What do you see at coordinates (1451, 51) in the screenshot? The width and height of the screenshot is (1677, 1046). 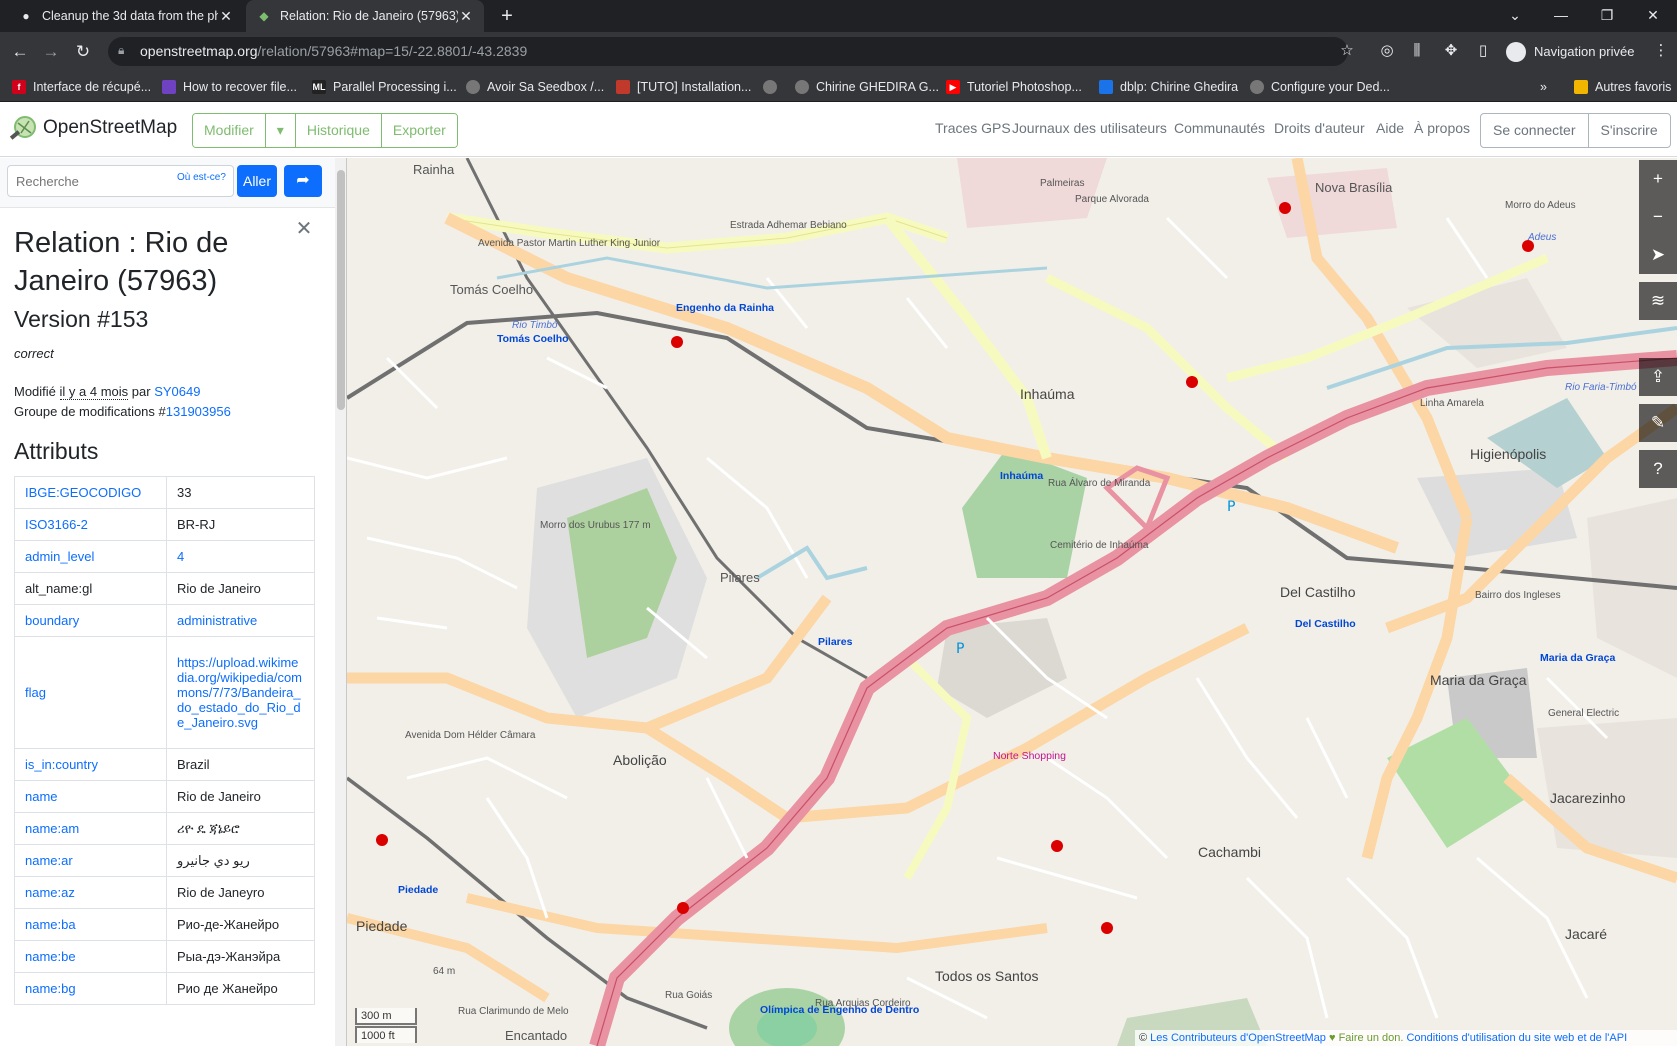 I see `extensions-puzzle-icon: ✥` at bounding box center [1451, 51].